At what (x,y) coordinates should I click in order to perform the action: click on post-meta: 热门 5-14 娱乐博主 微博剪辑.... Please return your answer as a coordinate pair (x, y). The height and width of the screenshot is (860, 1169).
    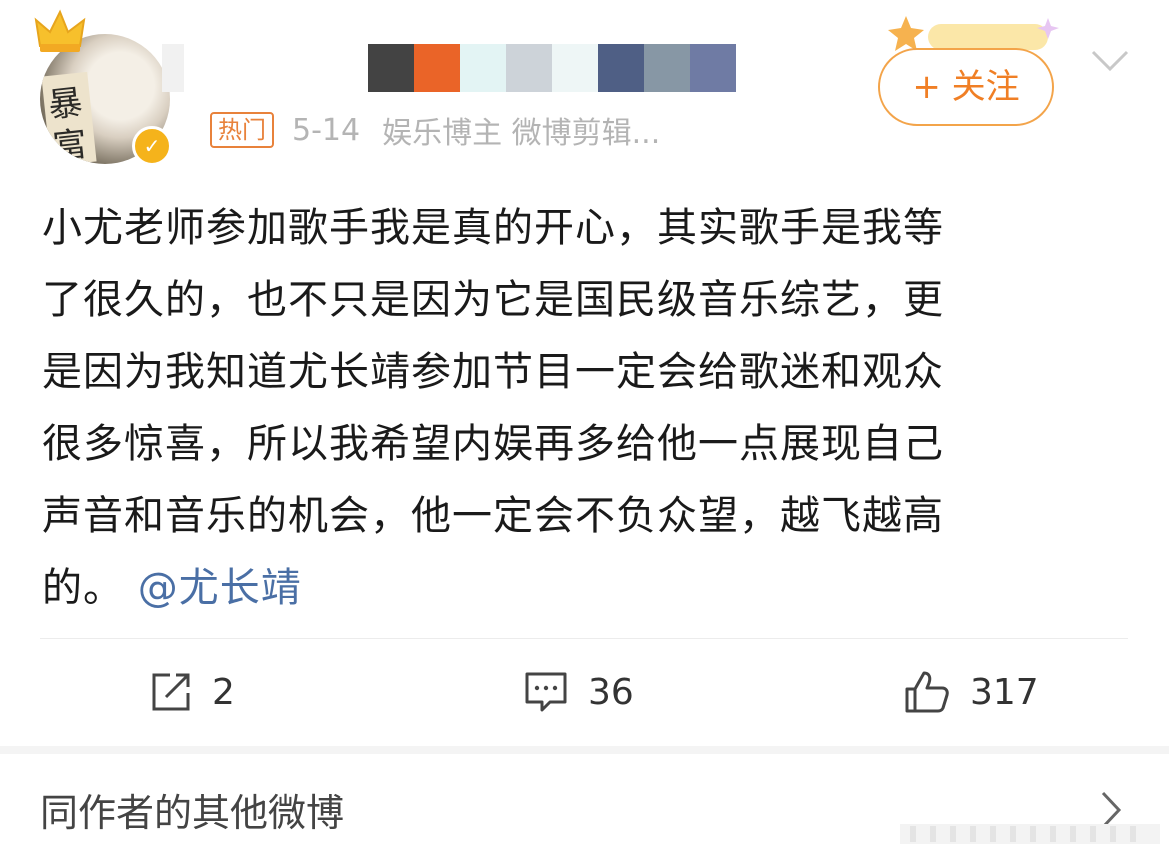
    Looking at the image, I should click on (435, 130).